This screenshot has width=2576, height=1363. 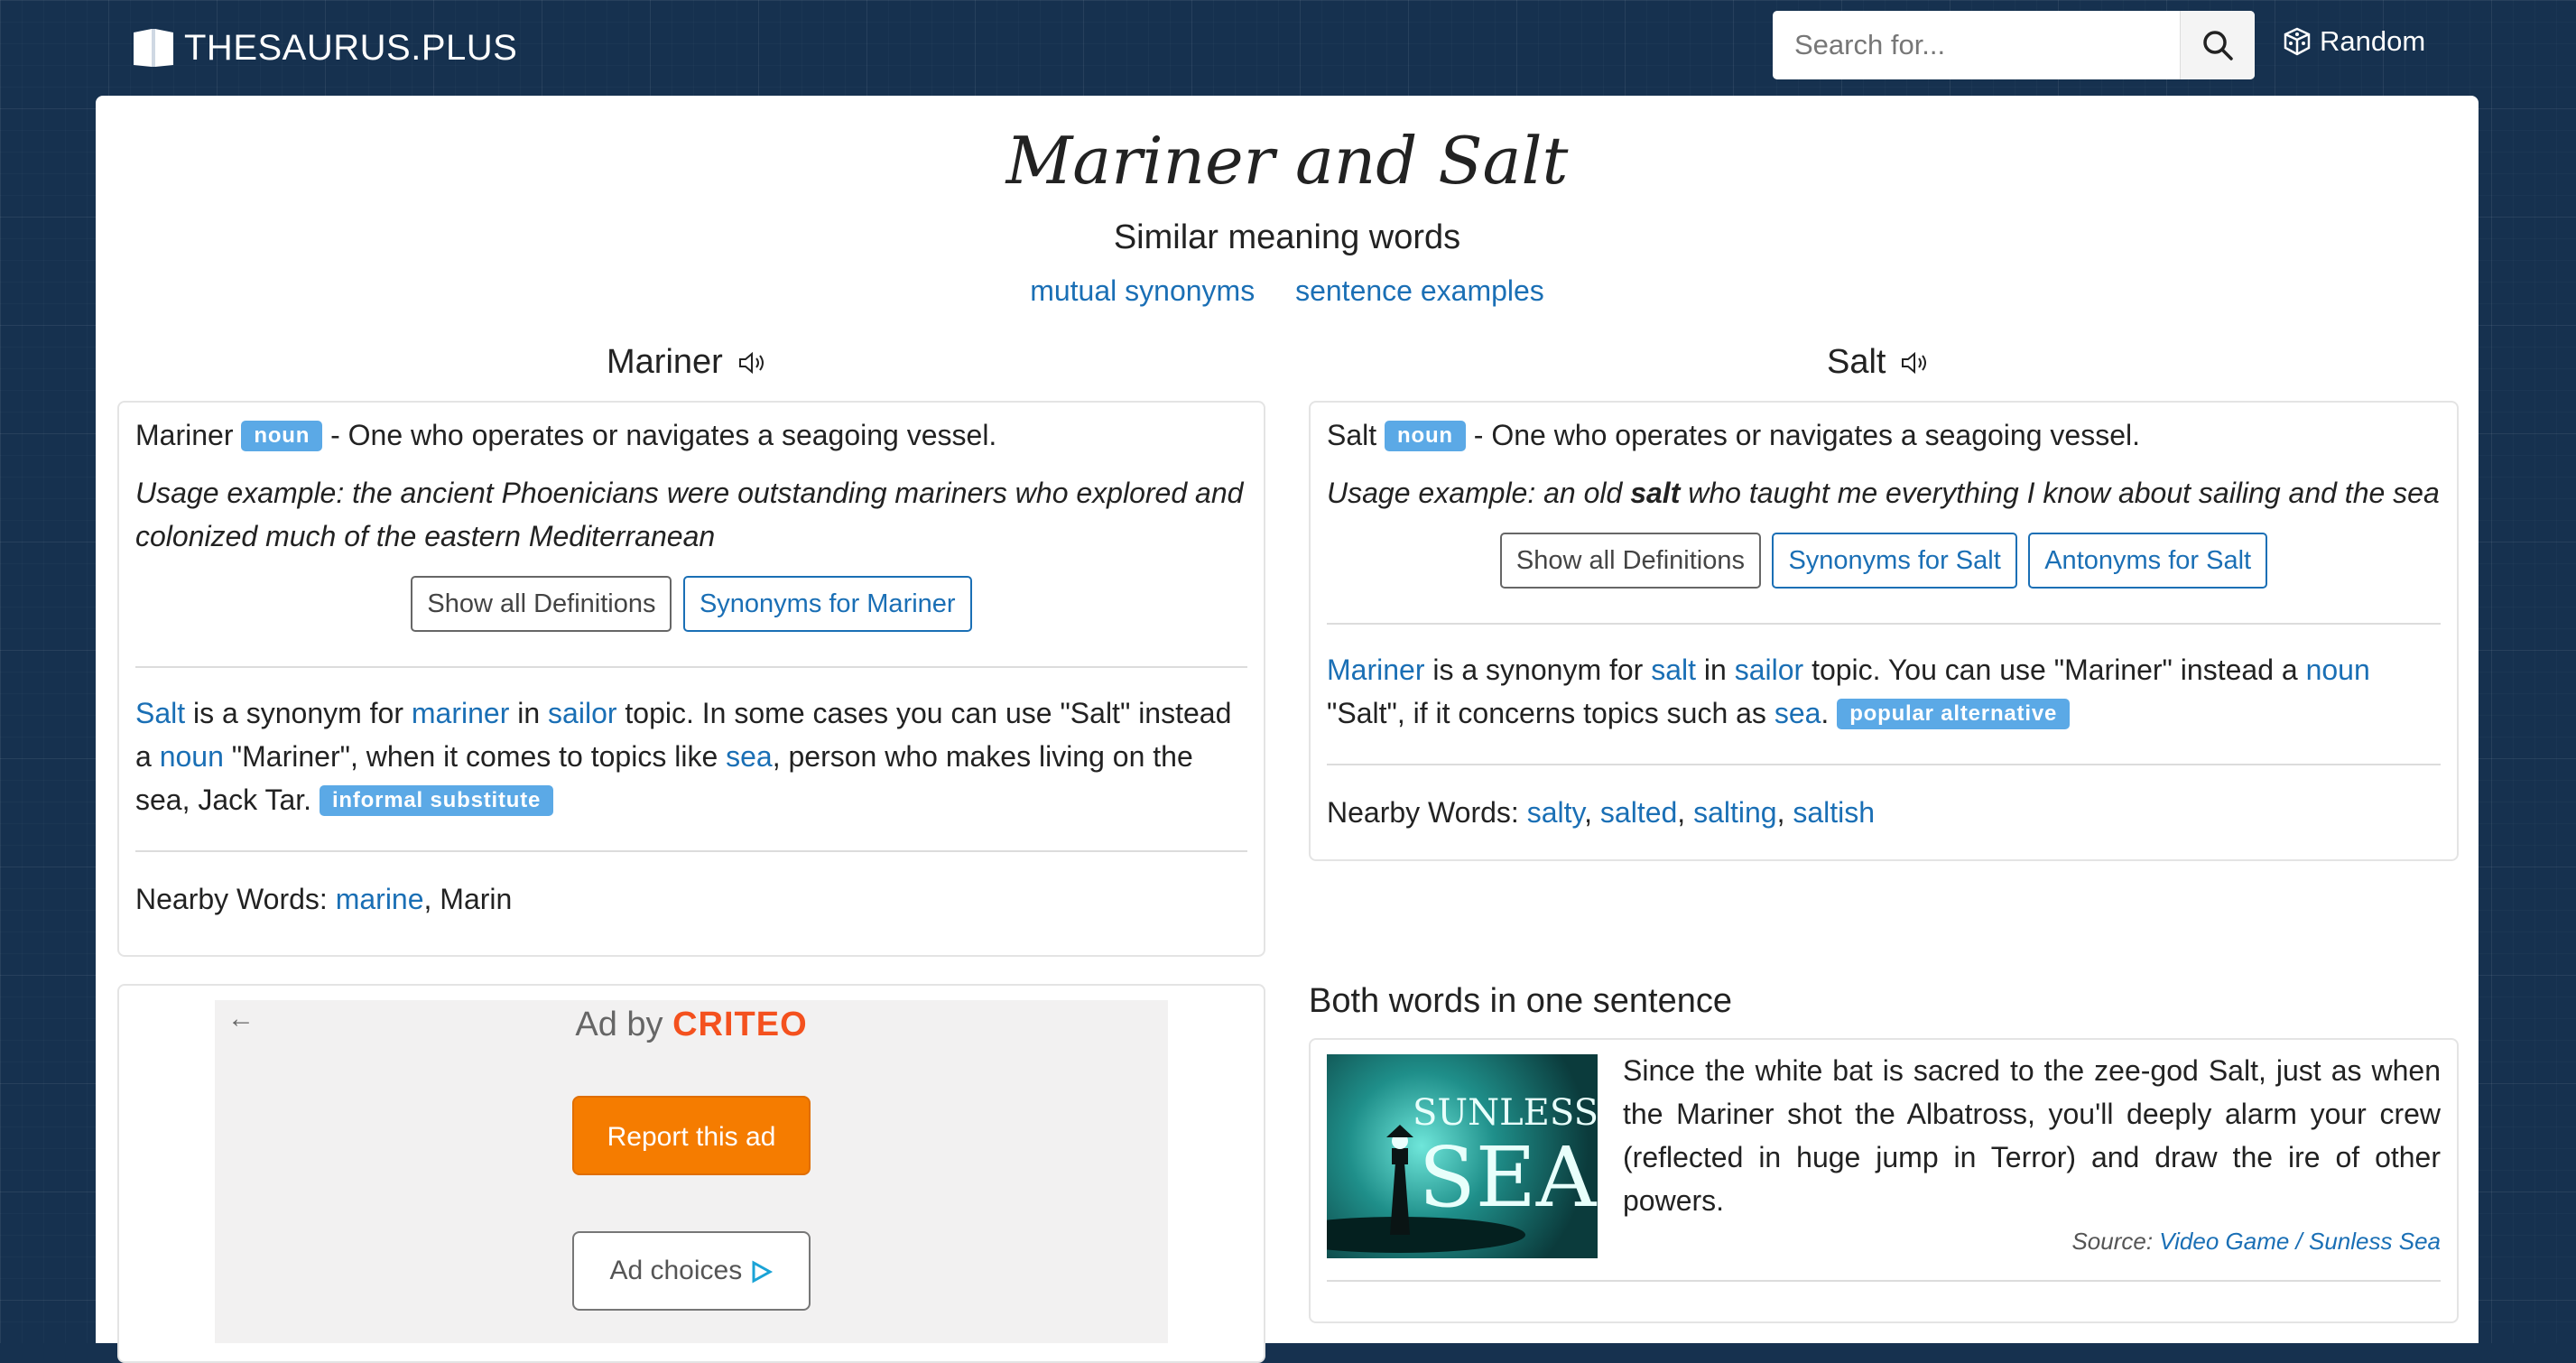 What do you see at coordinates (2300, 1241) in the screenshot?
I see `source-link: Video Game / Sunless Sea` at bounding box center [2300, 1241].